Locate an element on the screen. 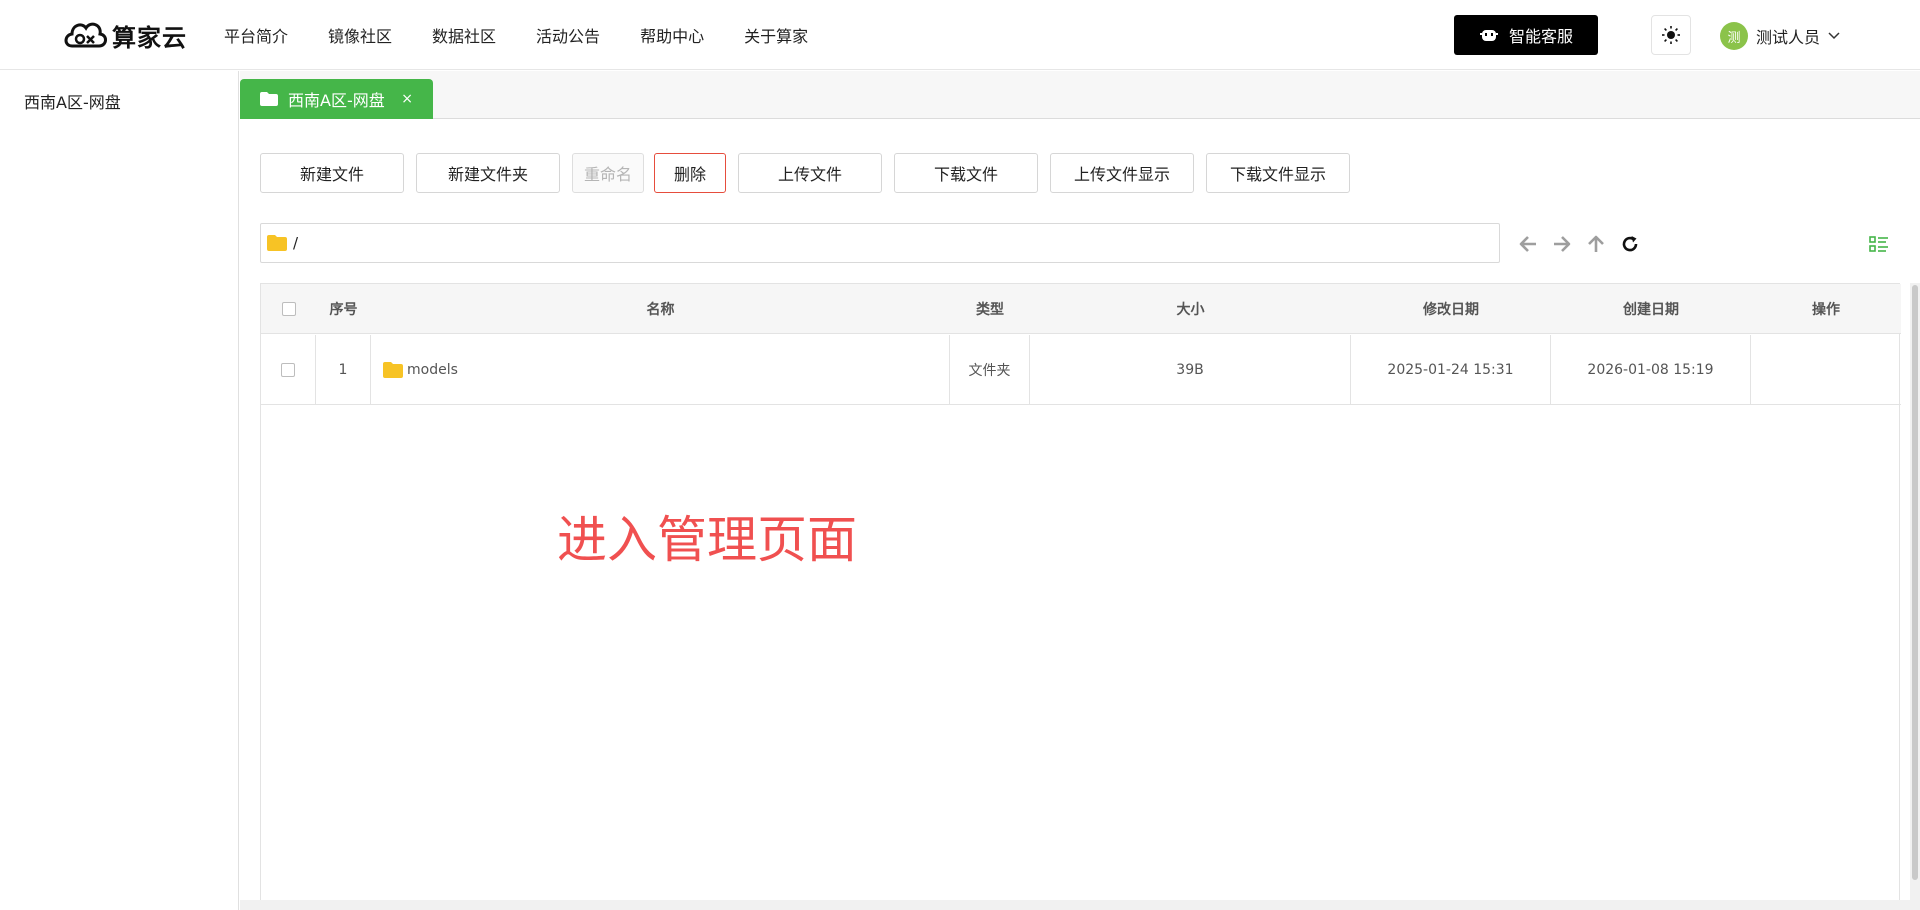  upload-file-button: 上传文件 is located at coordinates (810, 173).